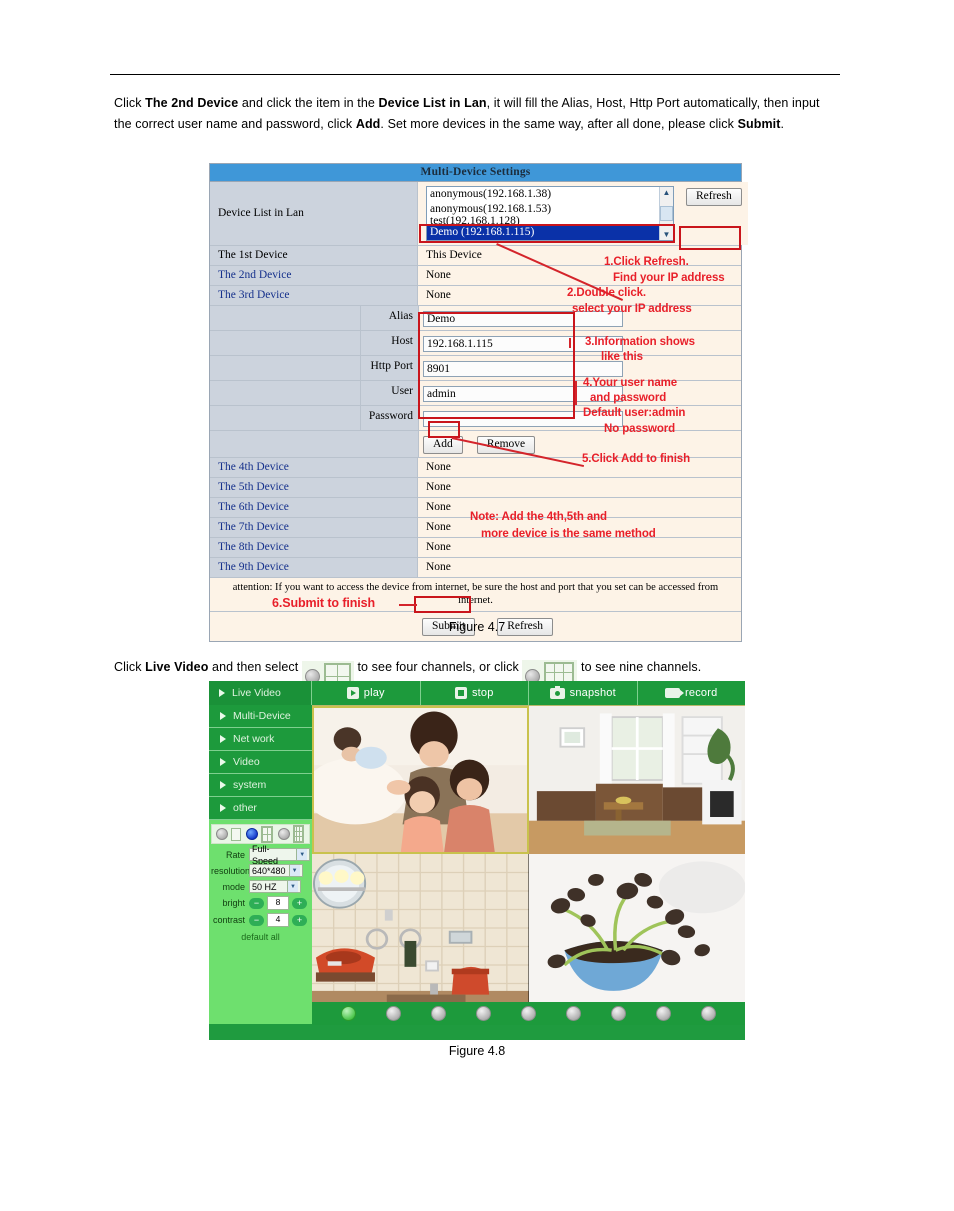 This screenshot has height=1211, width=954. What do you see at coordinates (710, 238) in the screenshot?
I see `highlight-refresh-button` at bounding box center [710, 238].